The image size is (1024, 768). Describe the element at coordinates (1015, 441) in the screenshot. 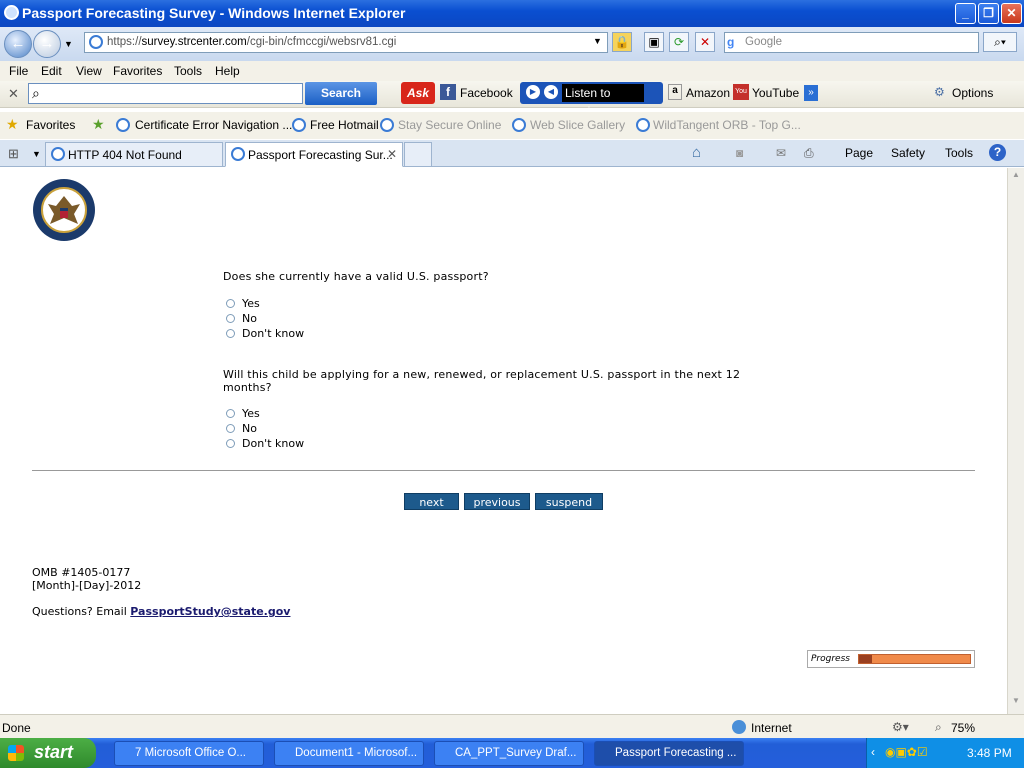

I see `vertical-scrollbar: ▲ ▼` at that location.